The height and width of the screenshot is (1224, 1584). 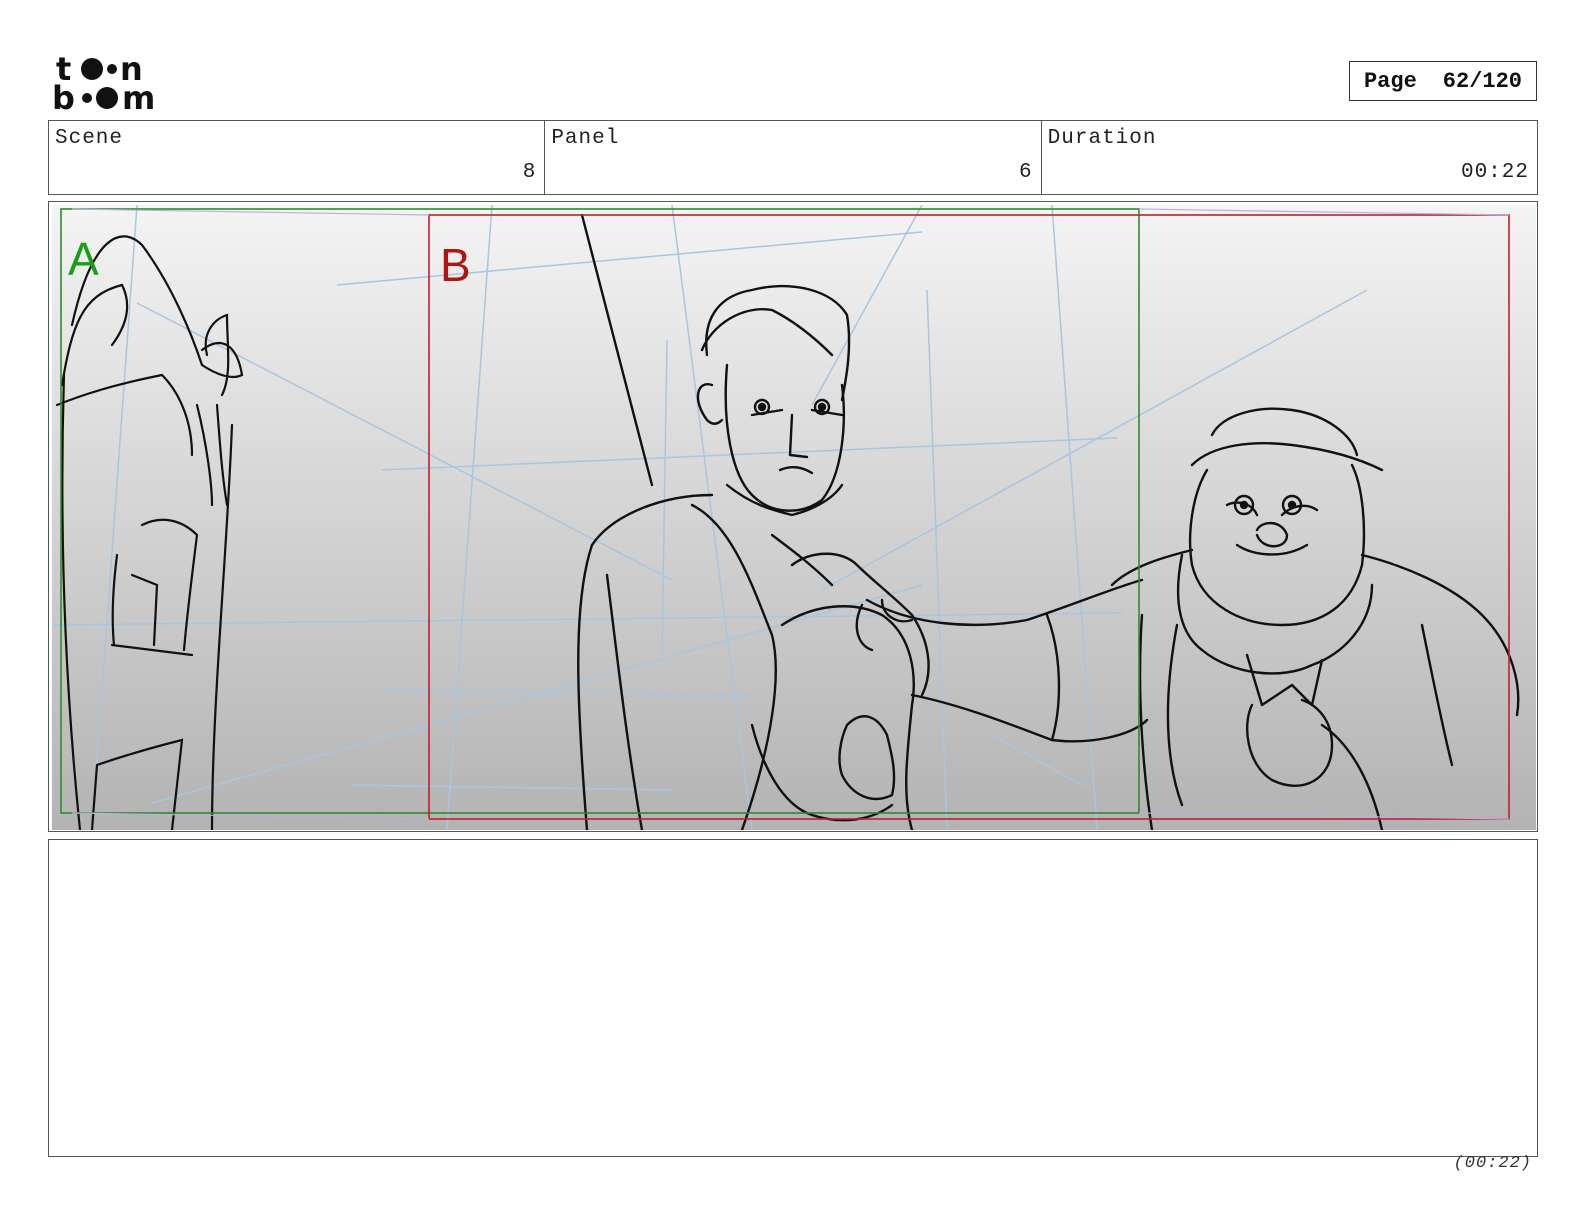 What do you see at coordinates (63, 95) in the screenshot?
I see `svg-text: b` at bounding box center [63, 95].